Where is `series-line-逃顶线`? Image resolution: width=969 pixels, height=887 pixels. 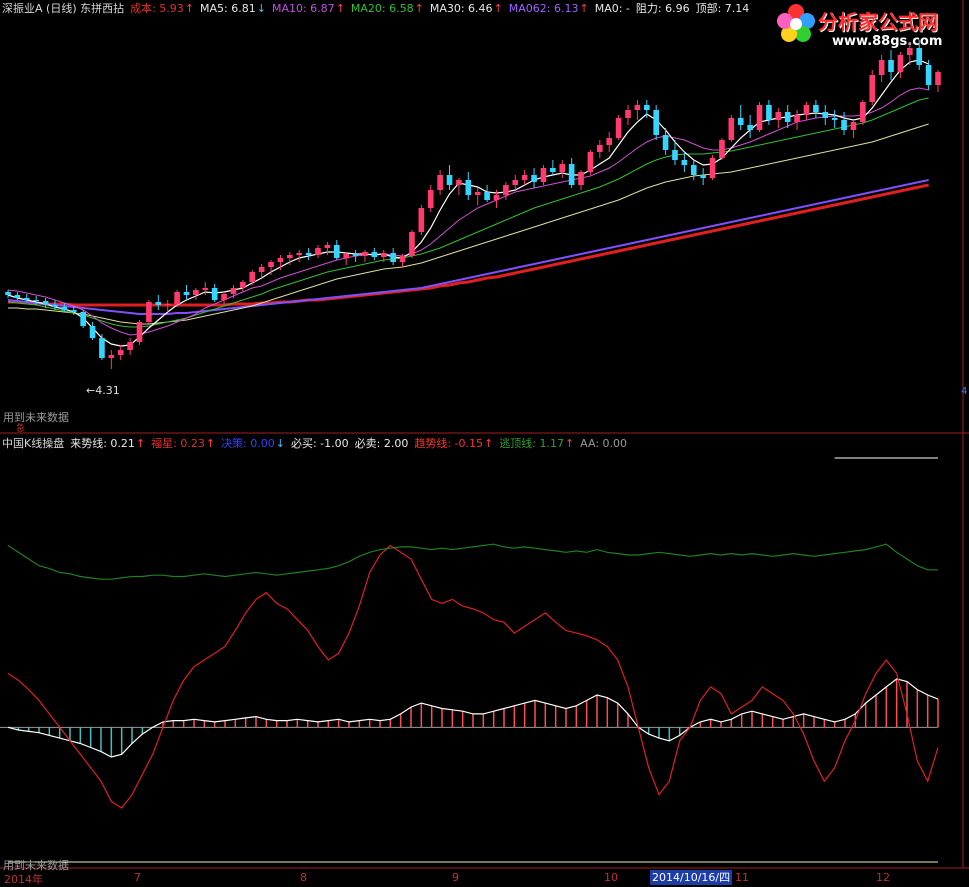
series-line-逃顶线 is located at coordinates (472, 561).